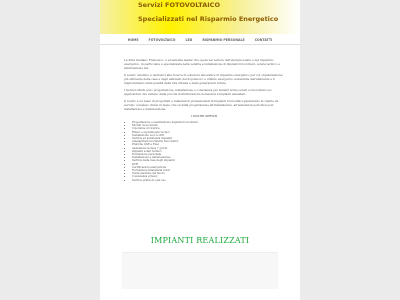  What do you see at coordinates (162, 40) in the screenshot?
I see `nav-fotovoltaico: FOTOVOLTAICO` at bounding box center [162, 40].